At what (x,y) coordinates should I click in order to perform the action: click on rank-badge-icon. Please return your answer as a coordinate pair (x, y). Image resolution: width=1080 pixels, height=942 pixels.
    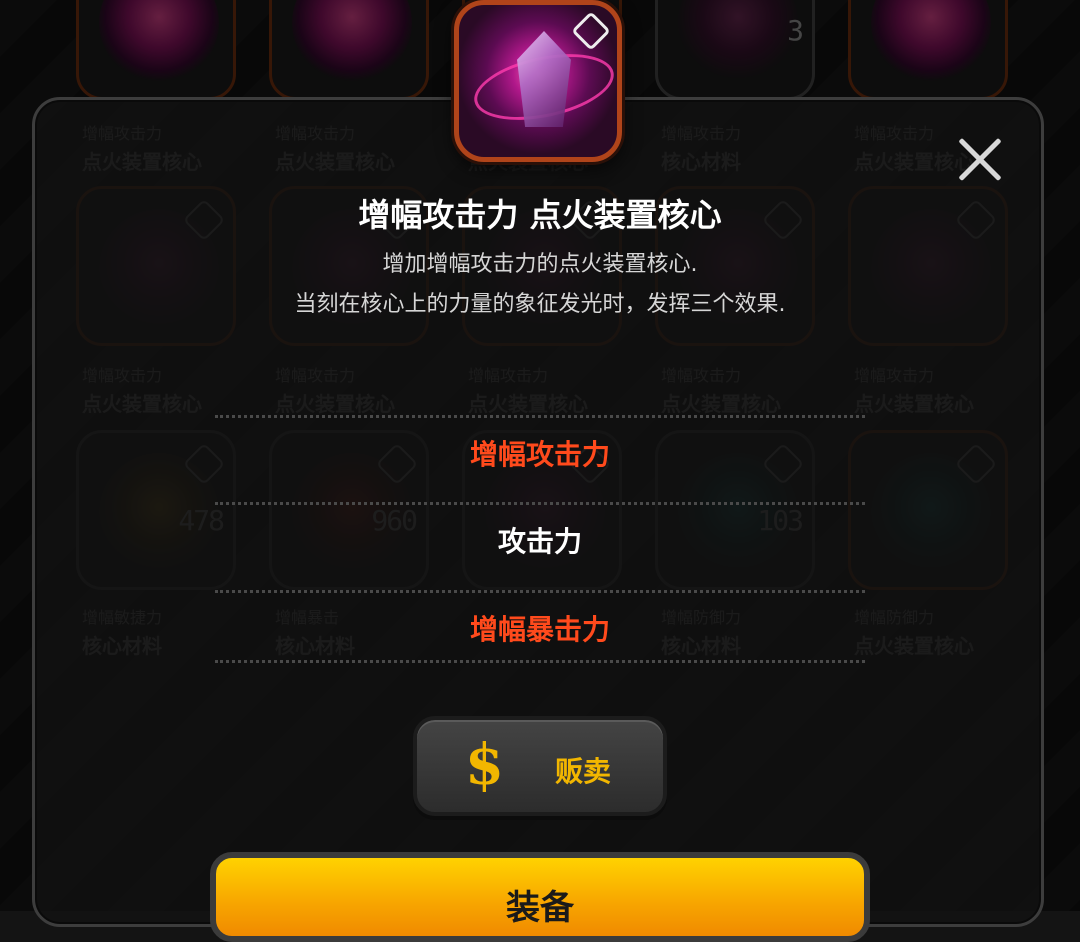
    Looking at the image, I should click on (591, 31).